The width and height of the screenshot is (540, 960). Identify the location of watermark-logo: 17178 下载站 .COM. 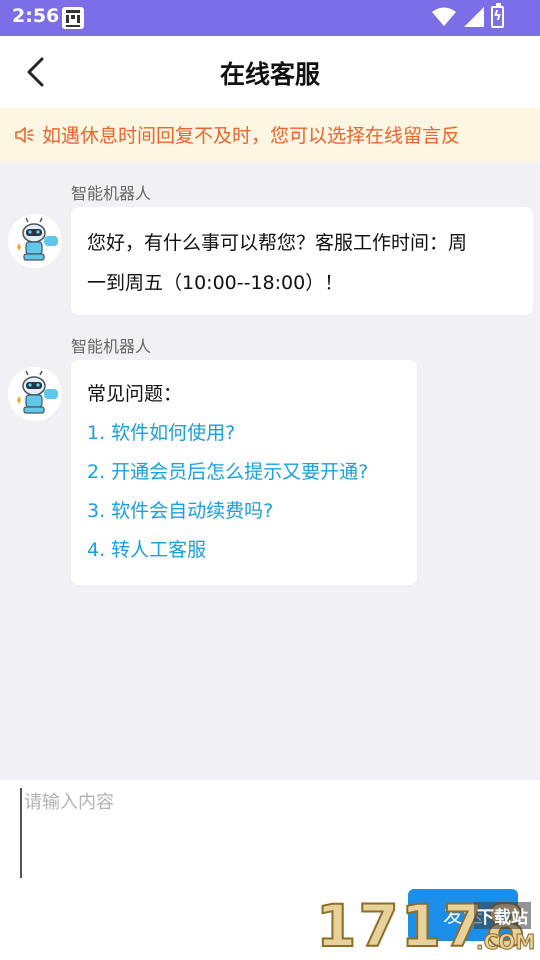
(427, 925).